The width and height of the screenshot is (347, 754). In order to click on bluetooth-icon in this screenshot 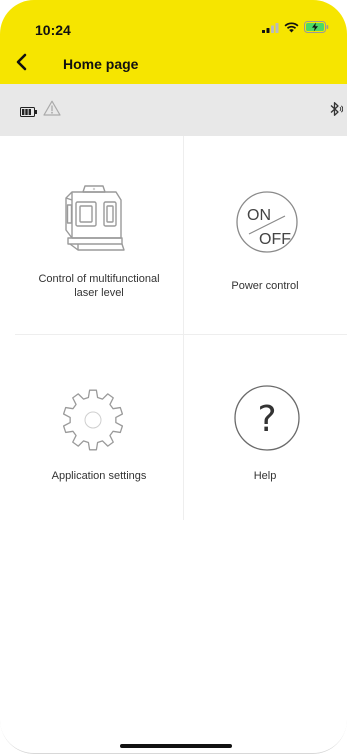, I will do `click(336, 111)`.